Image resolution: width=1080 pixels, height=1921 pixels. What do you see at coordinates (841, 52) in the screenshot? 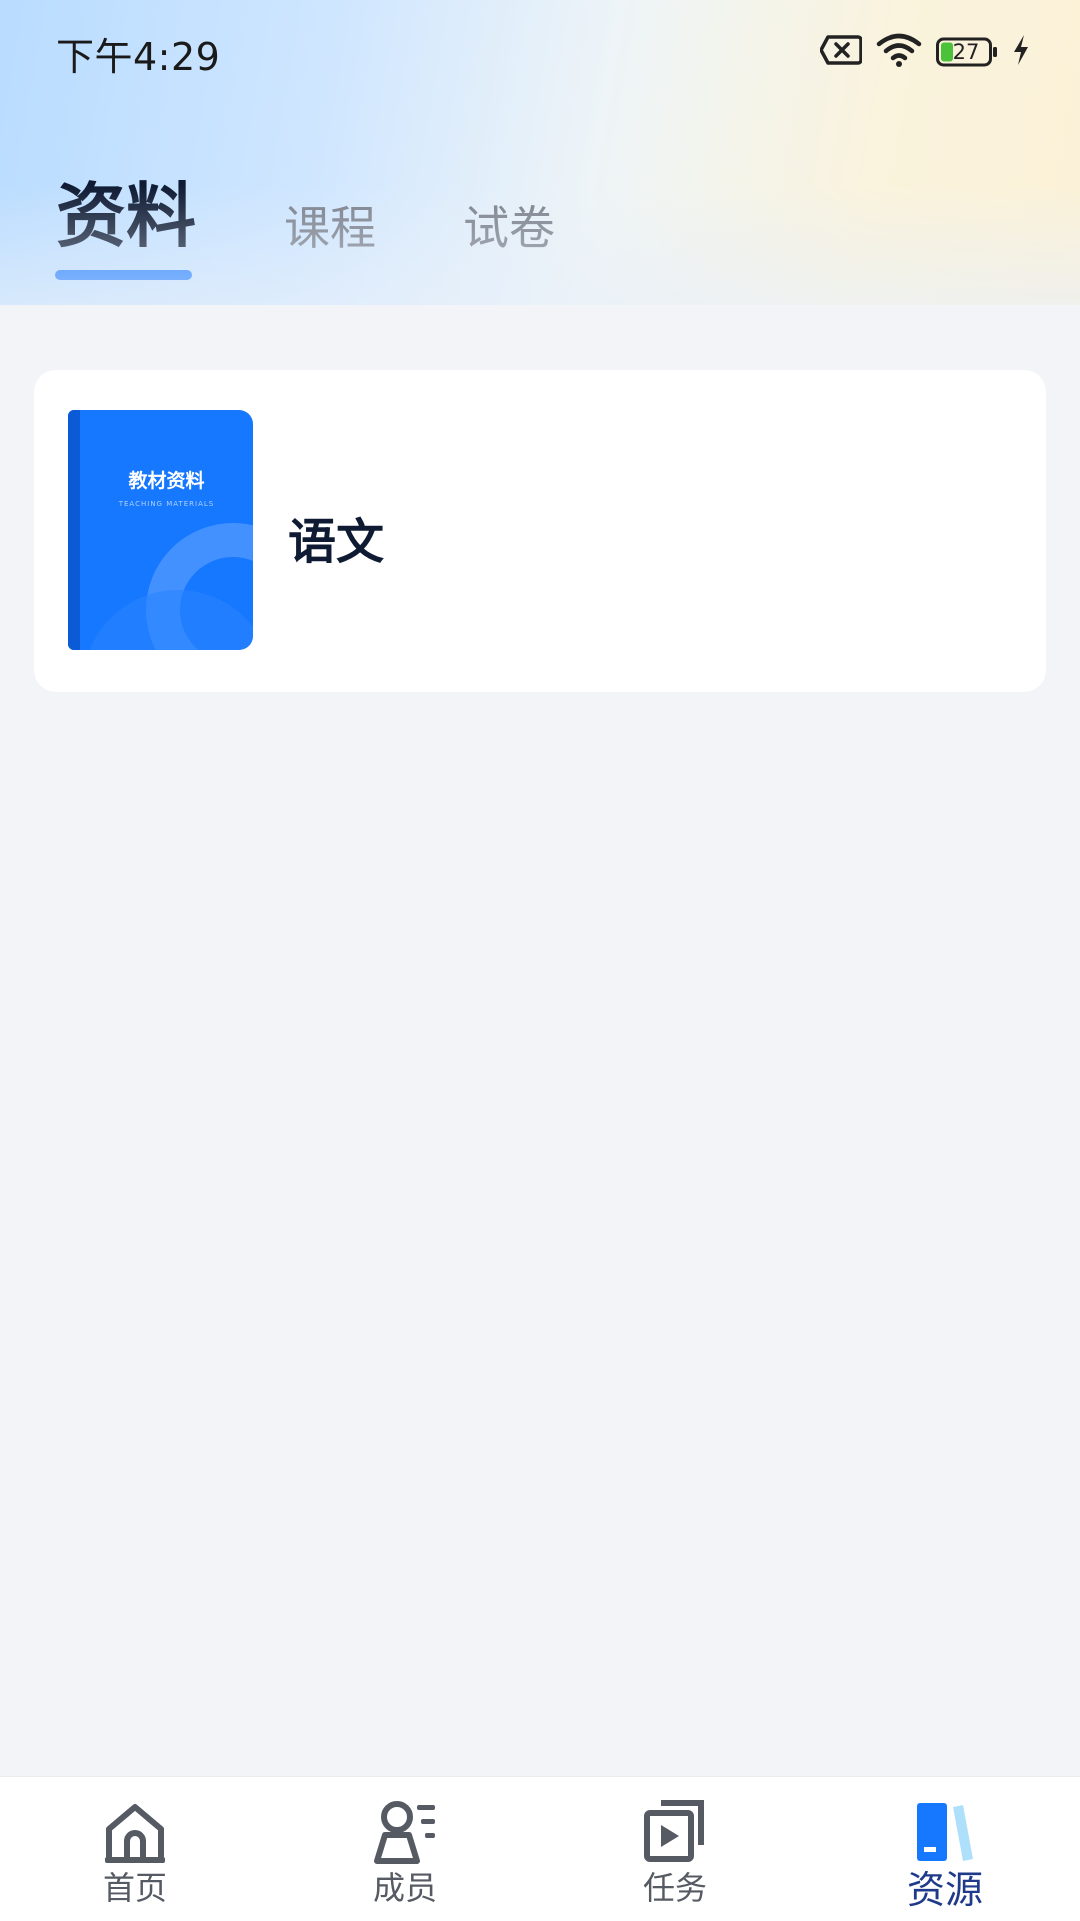
I see `sim-error-icon` at bounding box center [841, 52].